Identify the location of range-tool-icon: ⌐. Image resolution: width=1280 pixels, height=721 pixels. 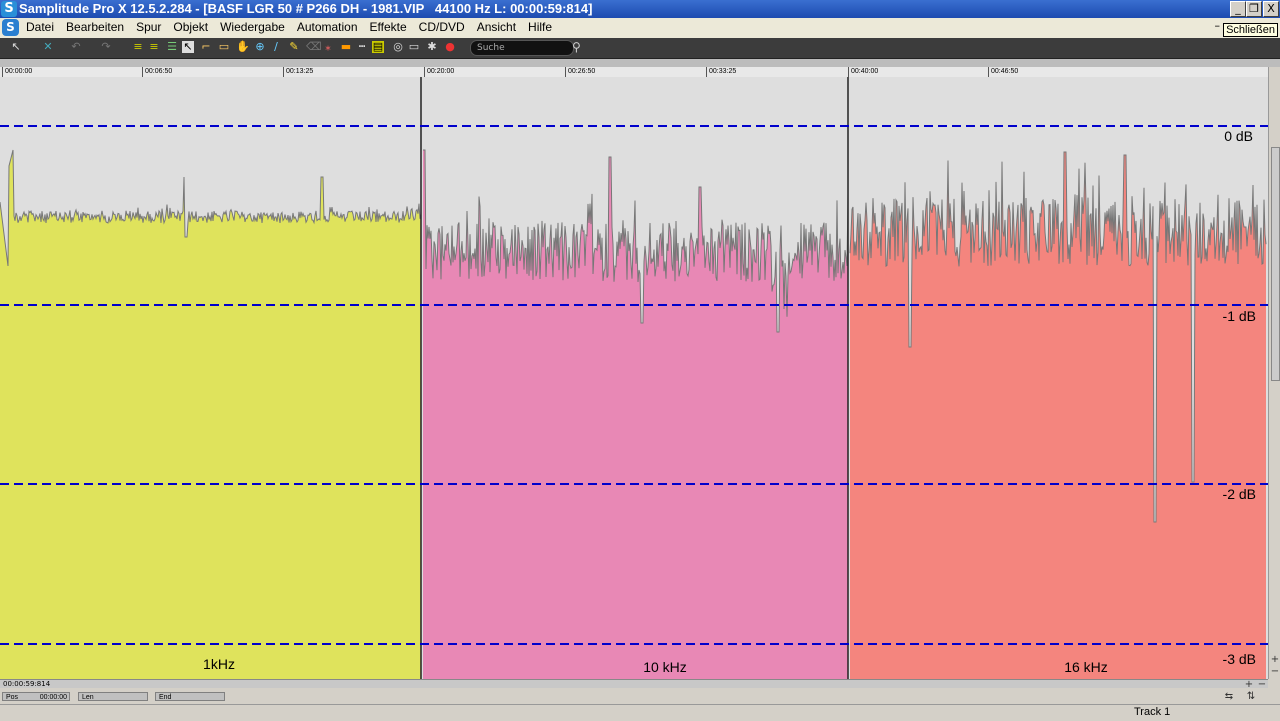
(206, 47).